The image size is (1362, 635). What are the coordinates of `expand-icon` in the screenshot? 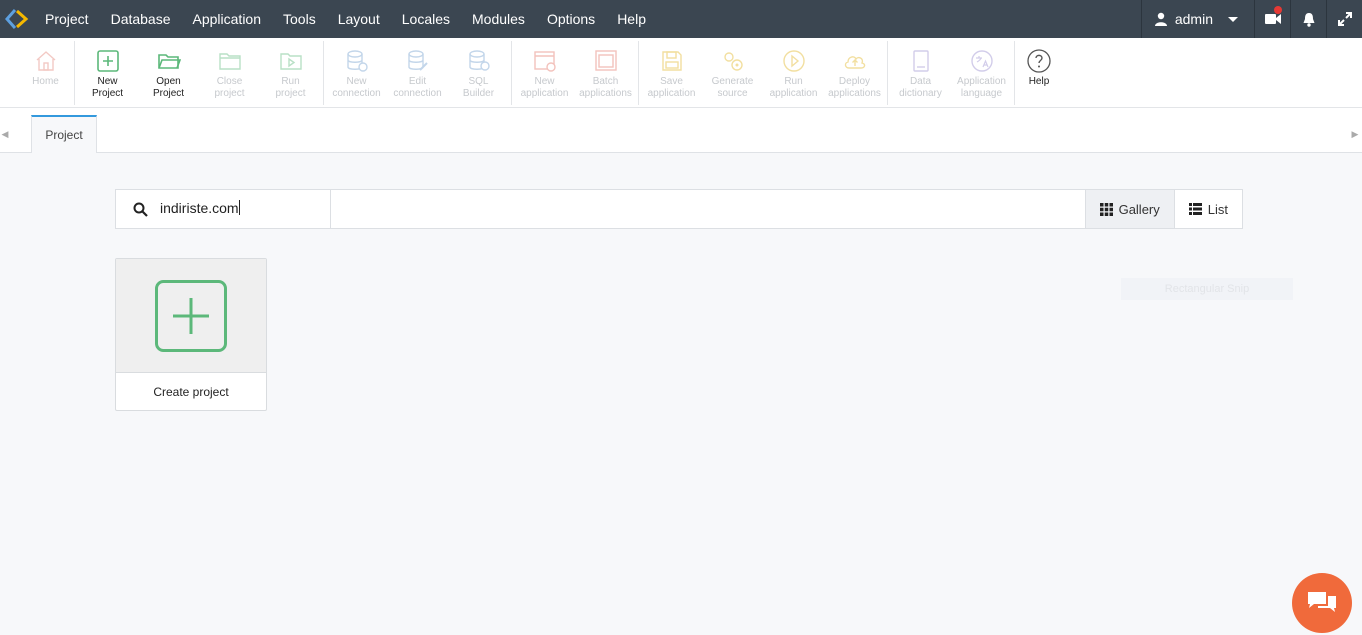 It's located at (1344, 19).